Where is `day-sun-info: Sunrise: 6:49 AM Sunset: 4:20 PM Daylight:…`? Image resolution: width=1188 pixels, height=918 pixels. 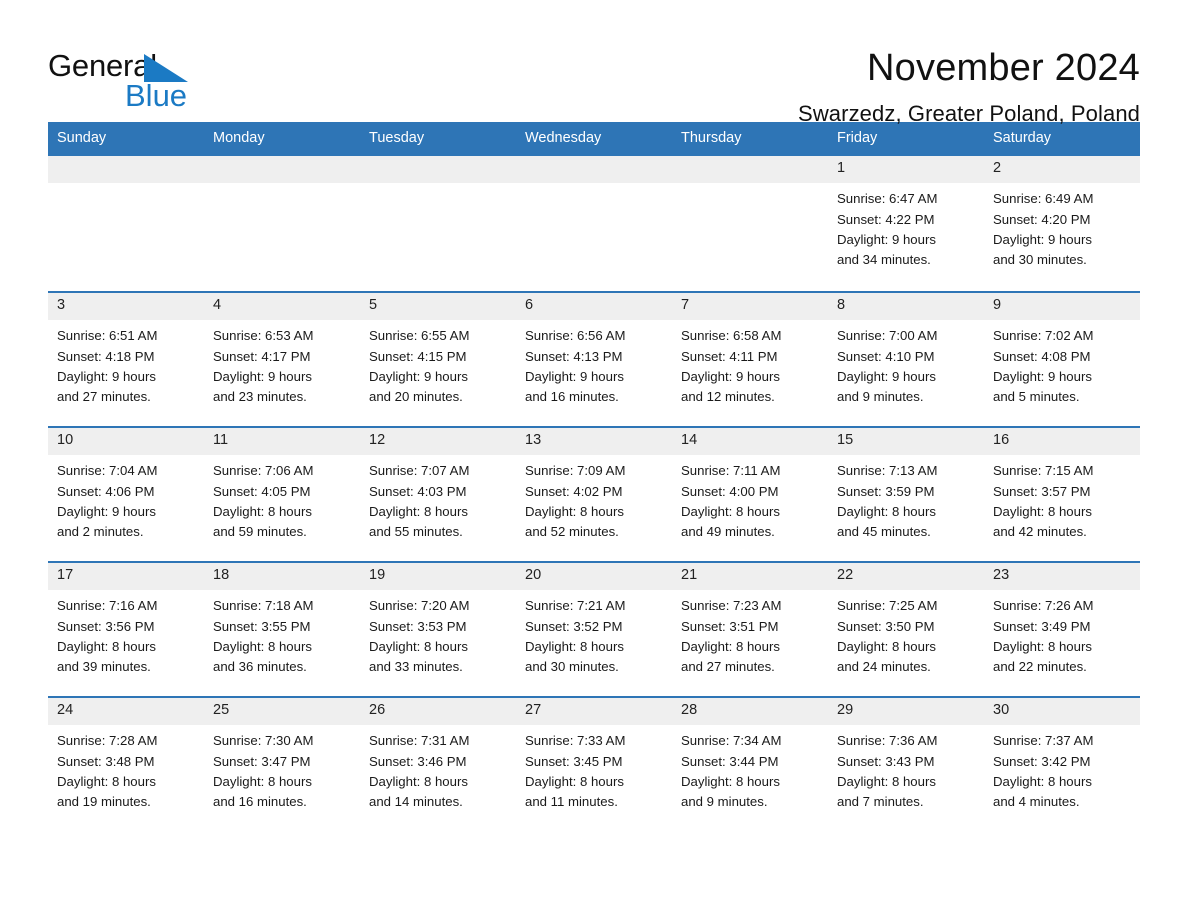 day-sun-info: Sunrise: 6:49 AM Sunset: 4:20 PM Daylight:… is located at coordinates (1062, 226).